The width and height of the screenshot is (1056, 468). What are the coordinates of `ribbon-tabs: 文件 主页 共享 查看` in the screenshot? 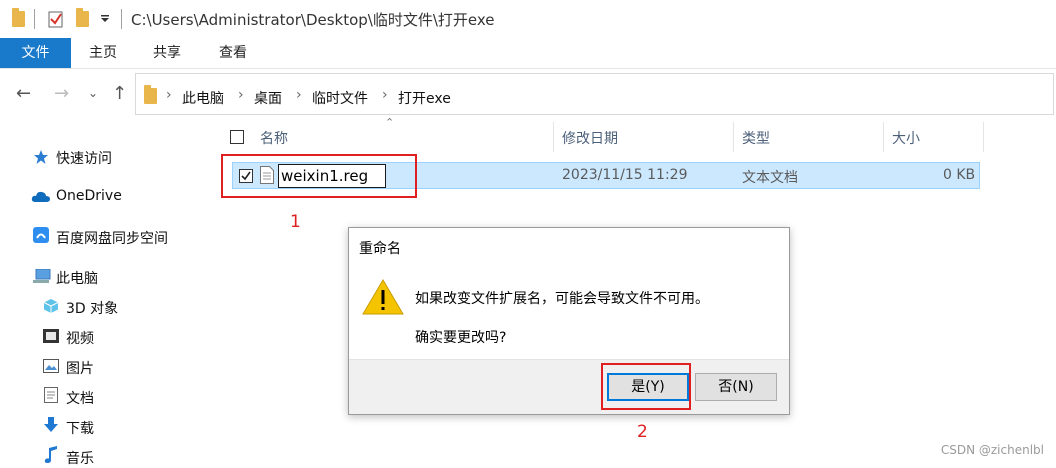 It's located at (528, 53).